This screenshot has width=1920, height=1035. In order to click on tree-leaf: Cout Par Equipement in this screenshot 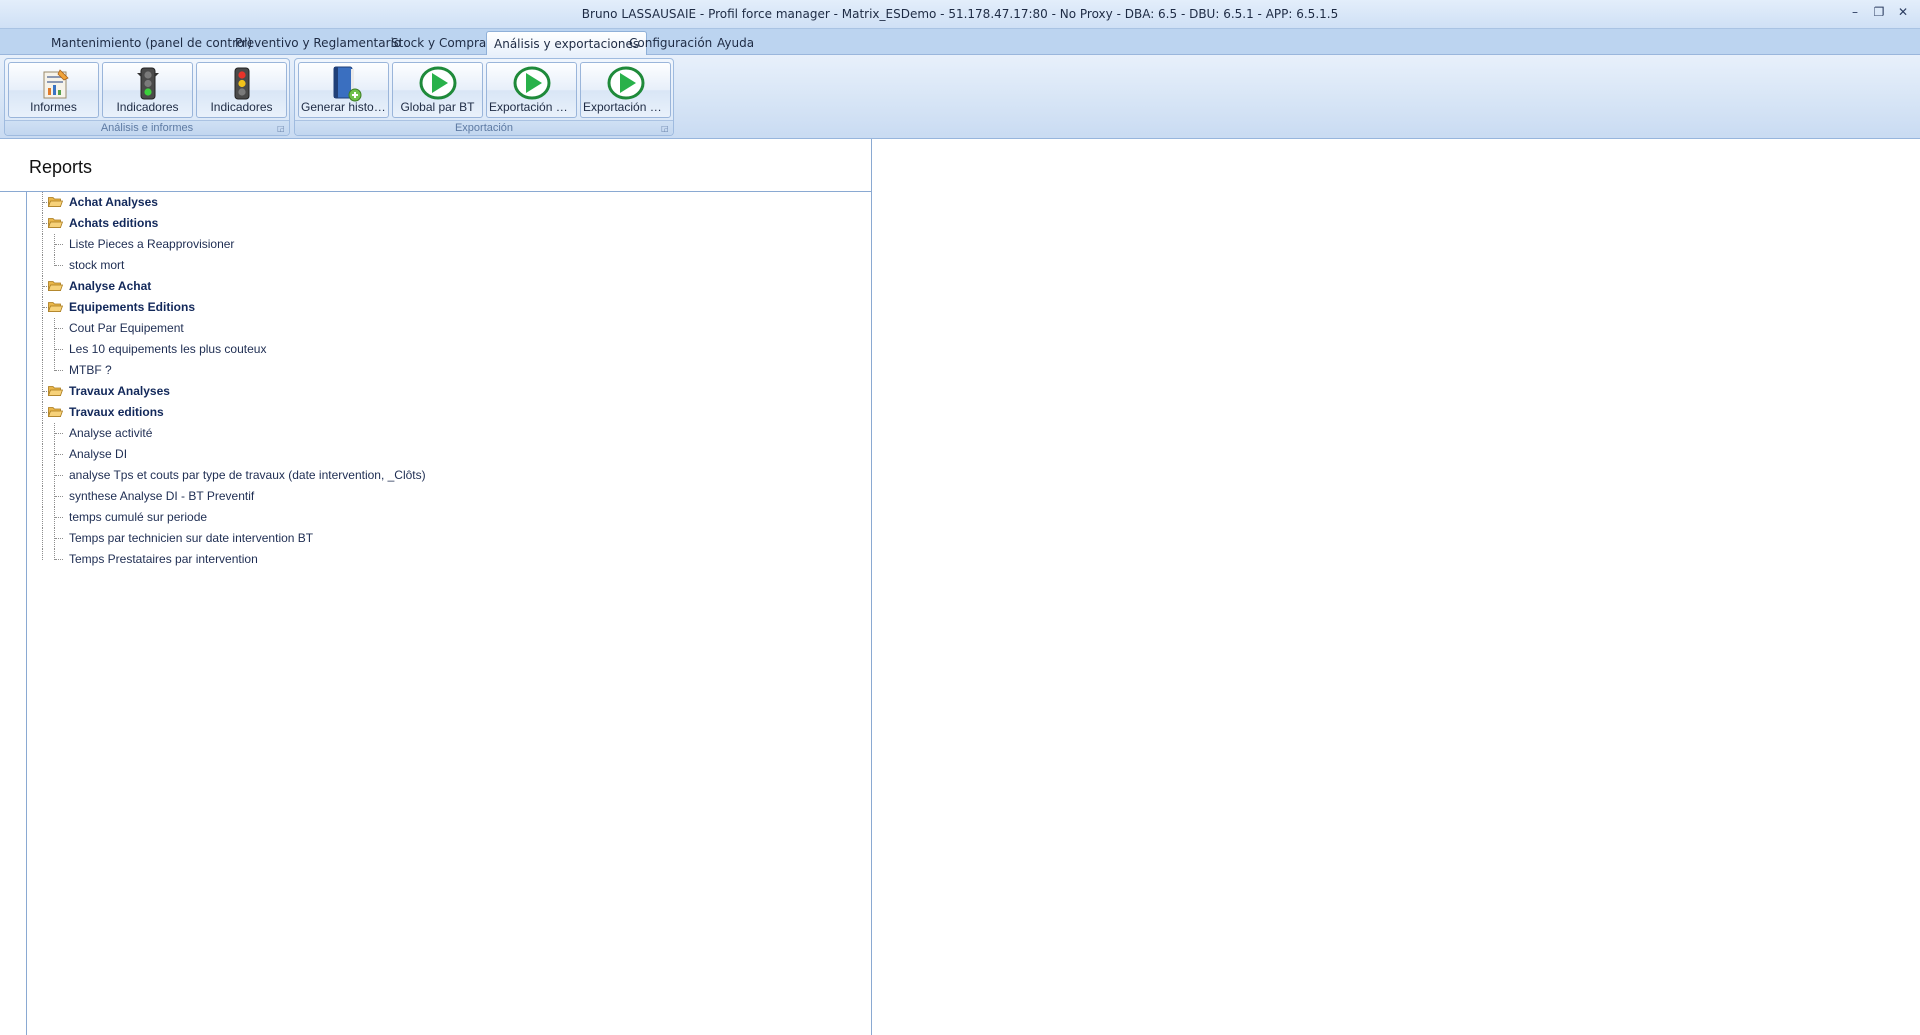, I will do `click(447, 328)`.